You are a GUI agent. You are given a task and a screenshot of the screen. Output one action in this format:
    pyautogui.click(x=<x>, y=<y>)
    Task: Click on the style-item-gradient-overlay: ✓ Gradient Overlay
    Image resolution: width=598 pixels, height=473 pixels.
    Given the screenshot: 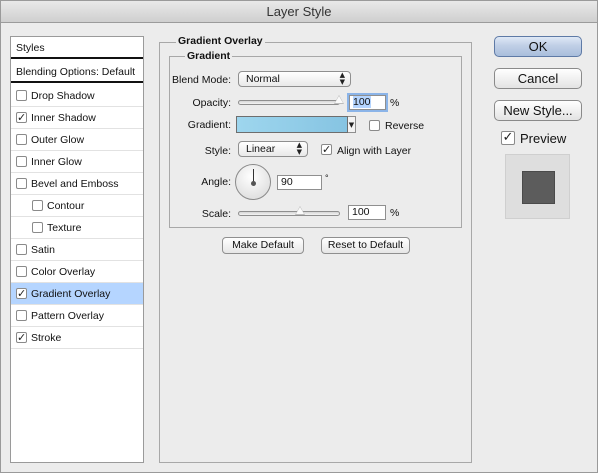 What is the action you would take?
    pyautogui.click(x=77, y=294)
    